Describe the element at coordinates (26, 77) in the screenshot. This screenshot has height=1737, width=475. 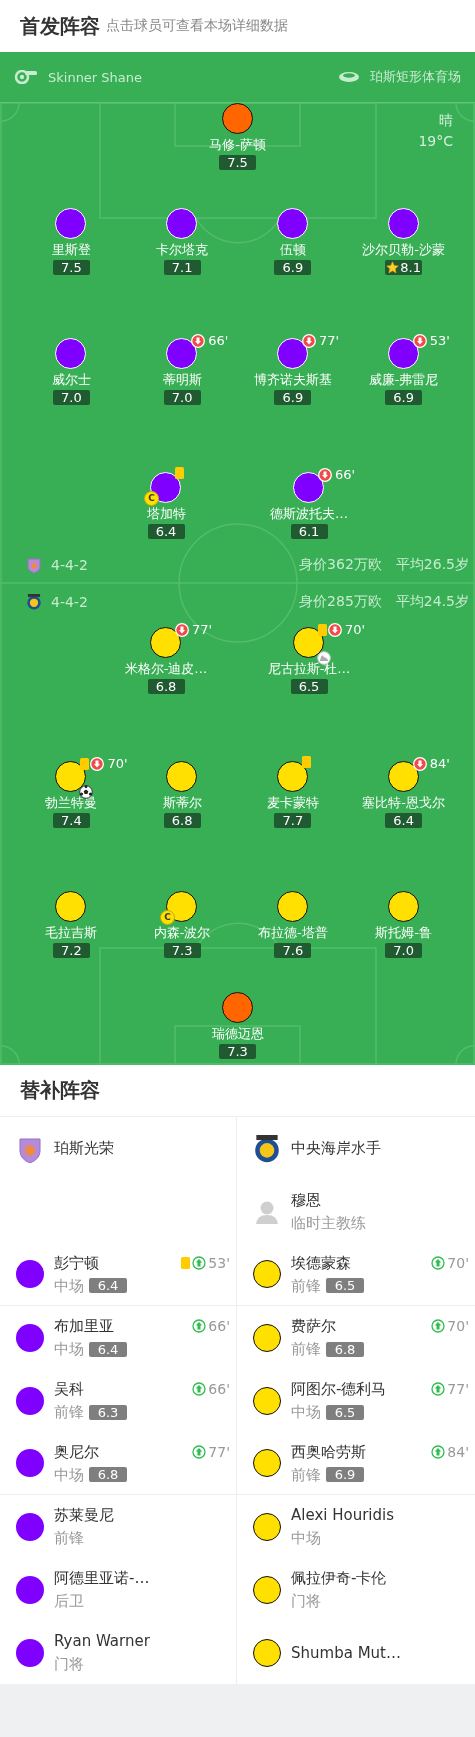
I see `whistle-icon` at that location.